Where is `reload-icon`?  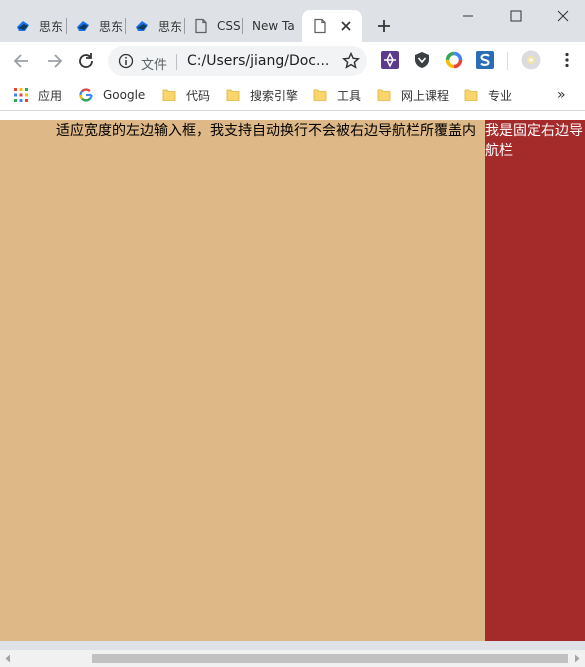
reload-icon is located at coordinates (86, 61).